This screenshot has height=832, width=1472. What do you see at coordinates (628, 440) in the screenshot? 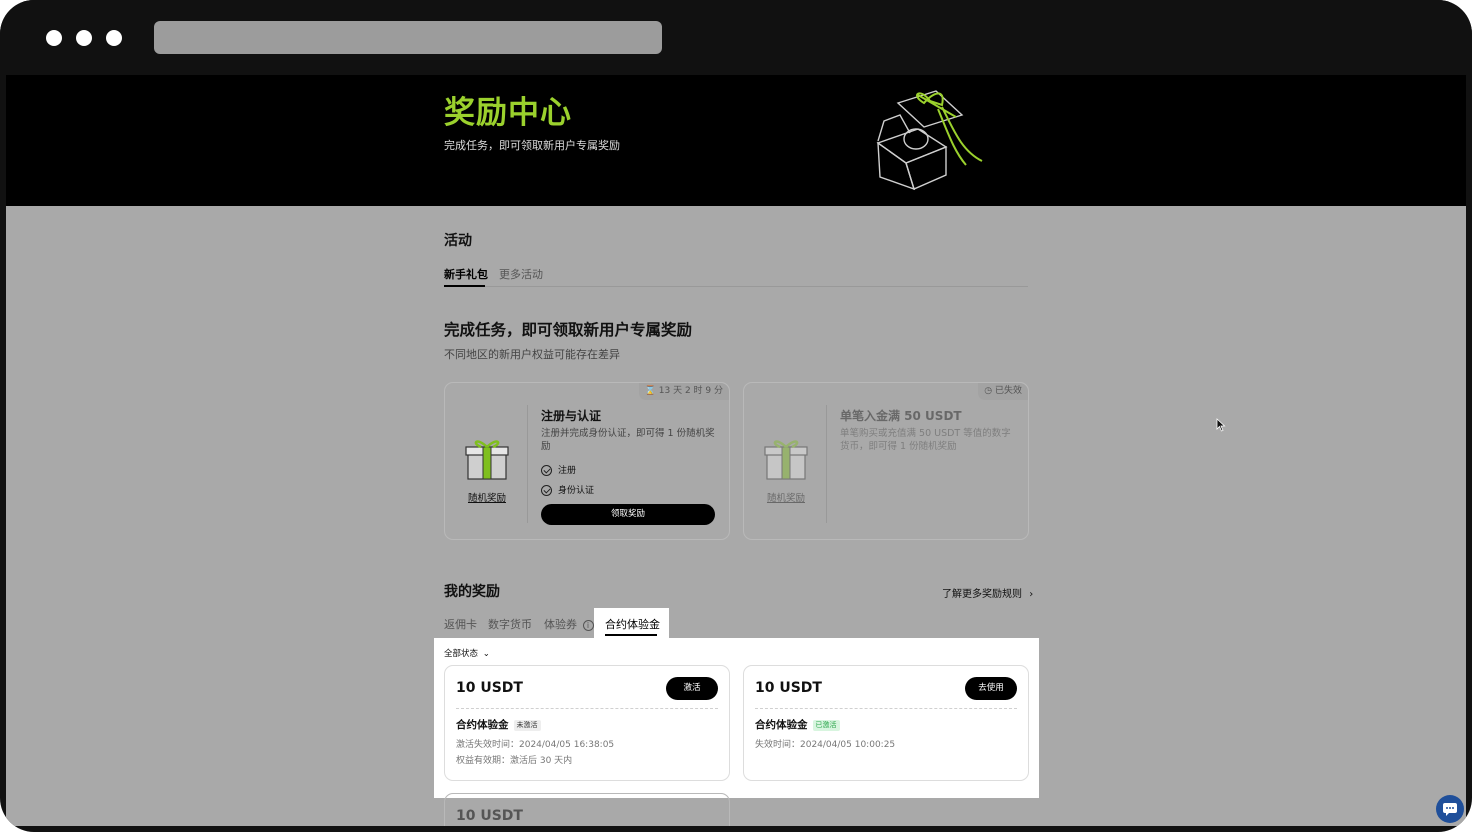
I see `task-description: 注册并完成身份认证，即可得 1 份随机奖励` at bounding box center [628, 440].